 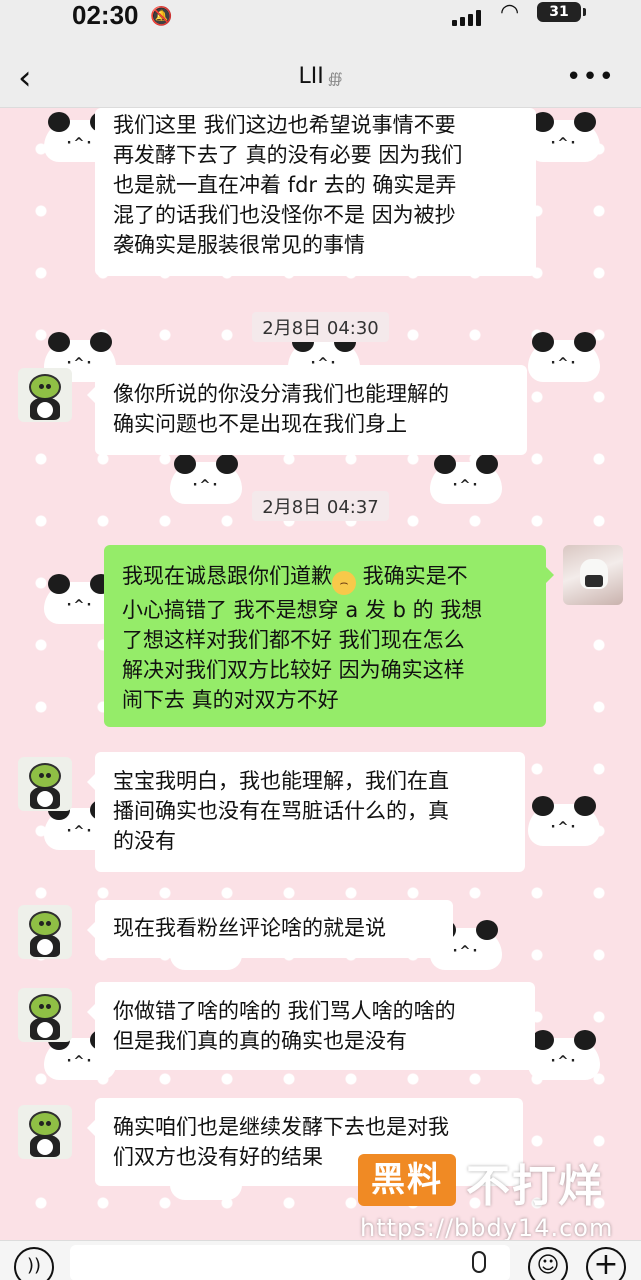 What do you see at coordinates (34, 1263) in the screenshot?
I see `voice-icon: ))` at bounding box center [34, 1263].